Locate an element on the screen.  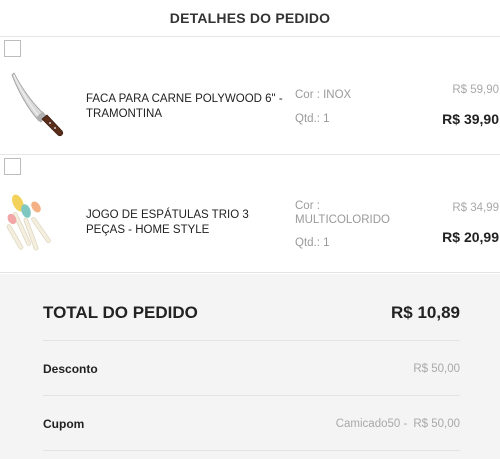
product-image-spatulas is located at coordinates (36, 220).